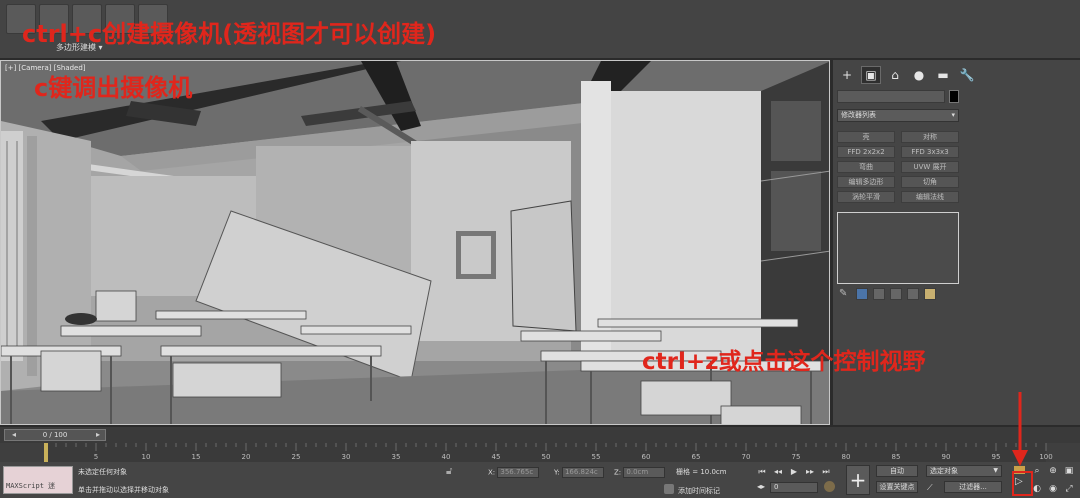  I want to click on track-tick-label: 35, so click(396, 457).